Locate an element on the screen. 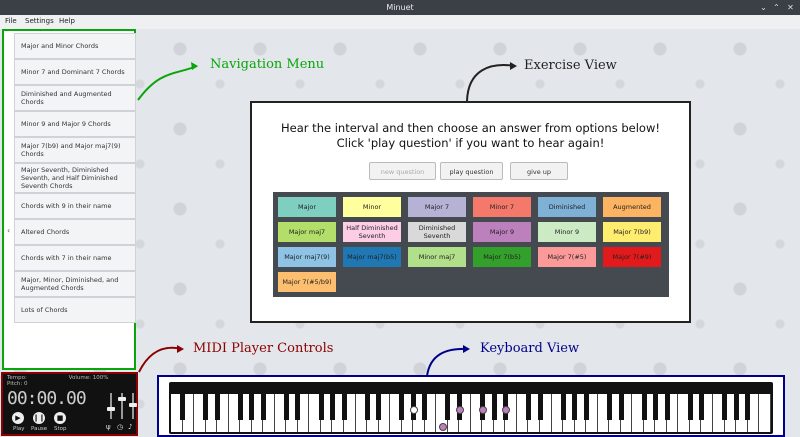 The height and width of the screenshot is (437, 800). nav-item: Major 7(b9) and Major maj7(9) Chords is located at coordinates (75, 150).